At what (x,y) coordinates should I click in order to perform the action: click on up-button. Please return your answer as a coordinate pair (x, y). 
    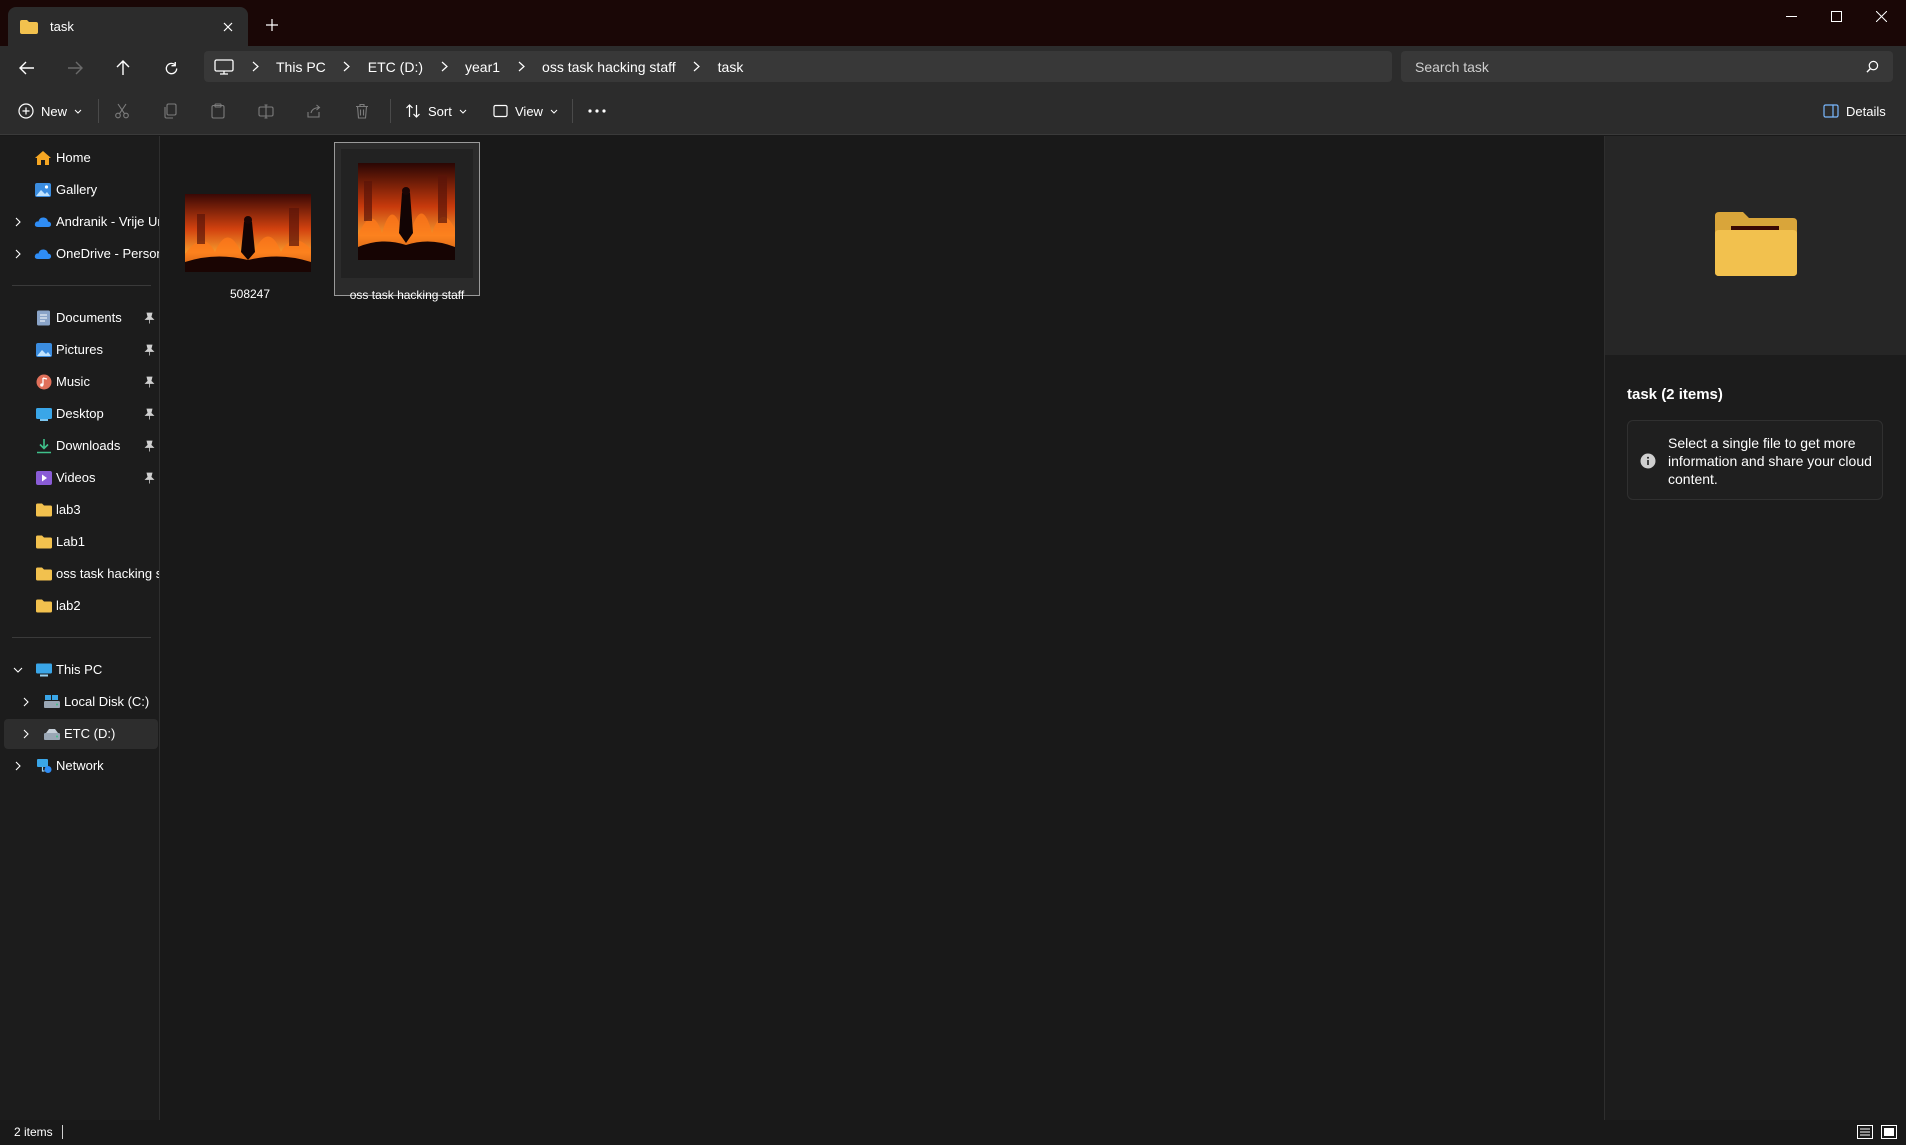
    Looking at the image, I should click on (123, 68).